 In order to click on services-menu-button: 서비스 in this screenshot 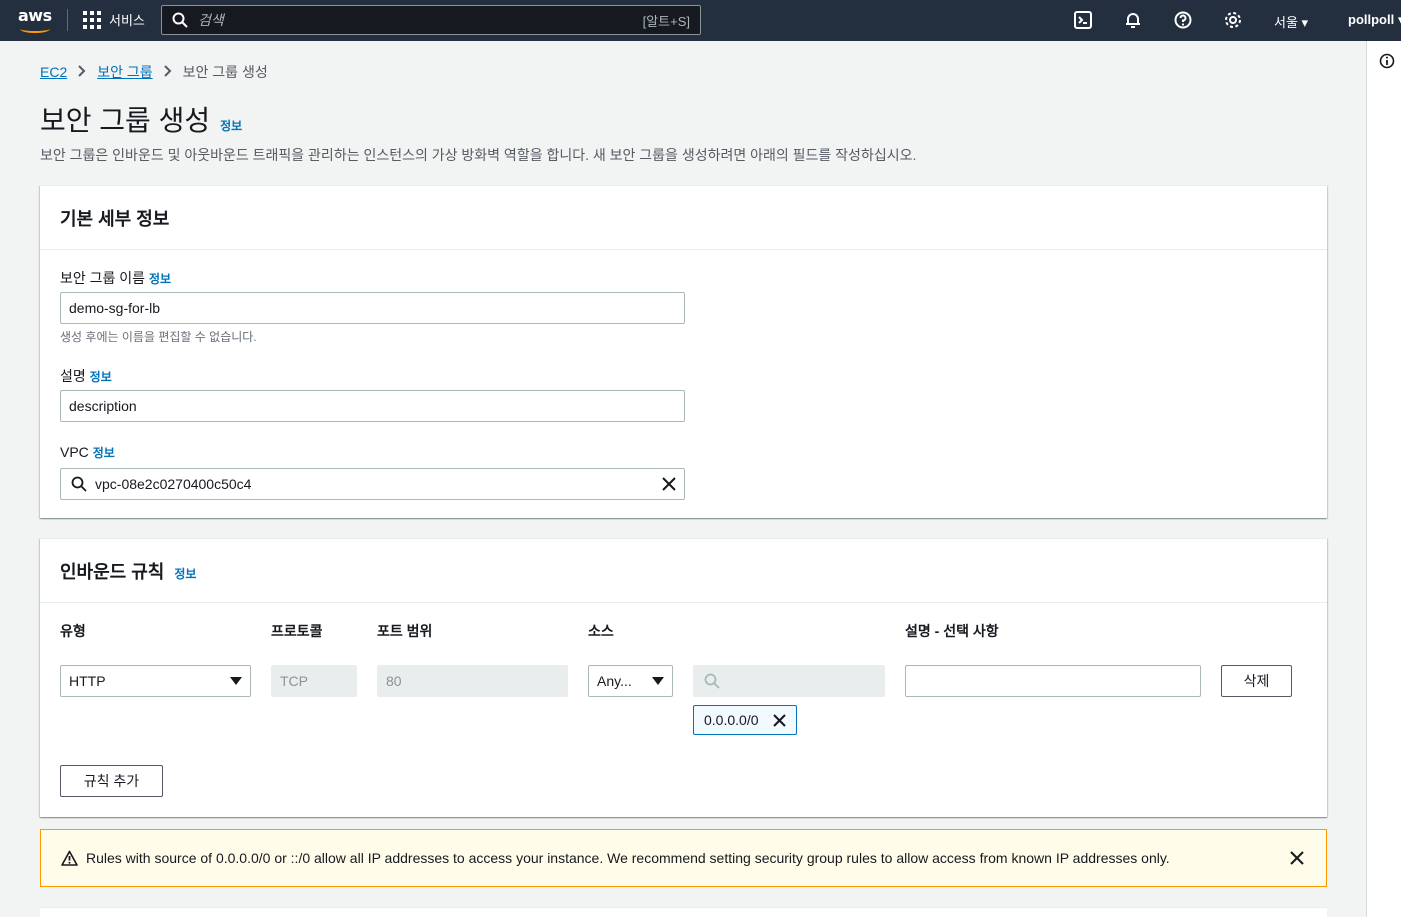, I will do `click(114, 19)`.